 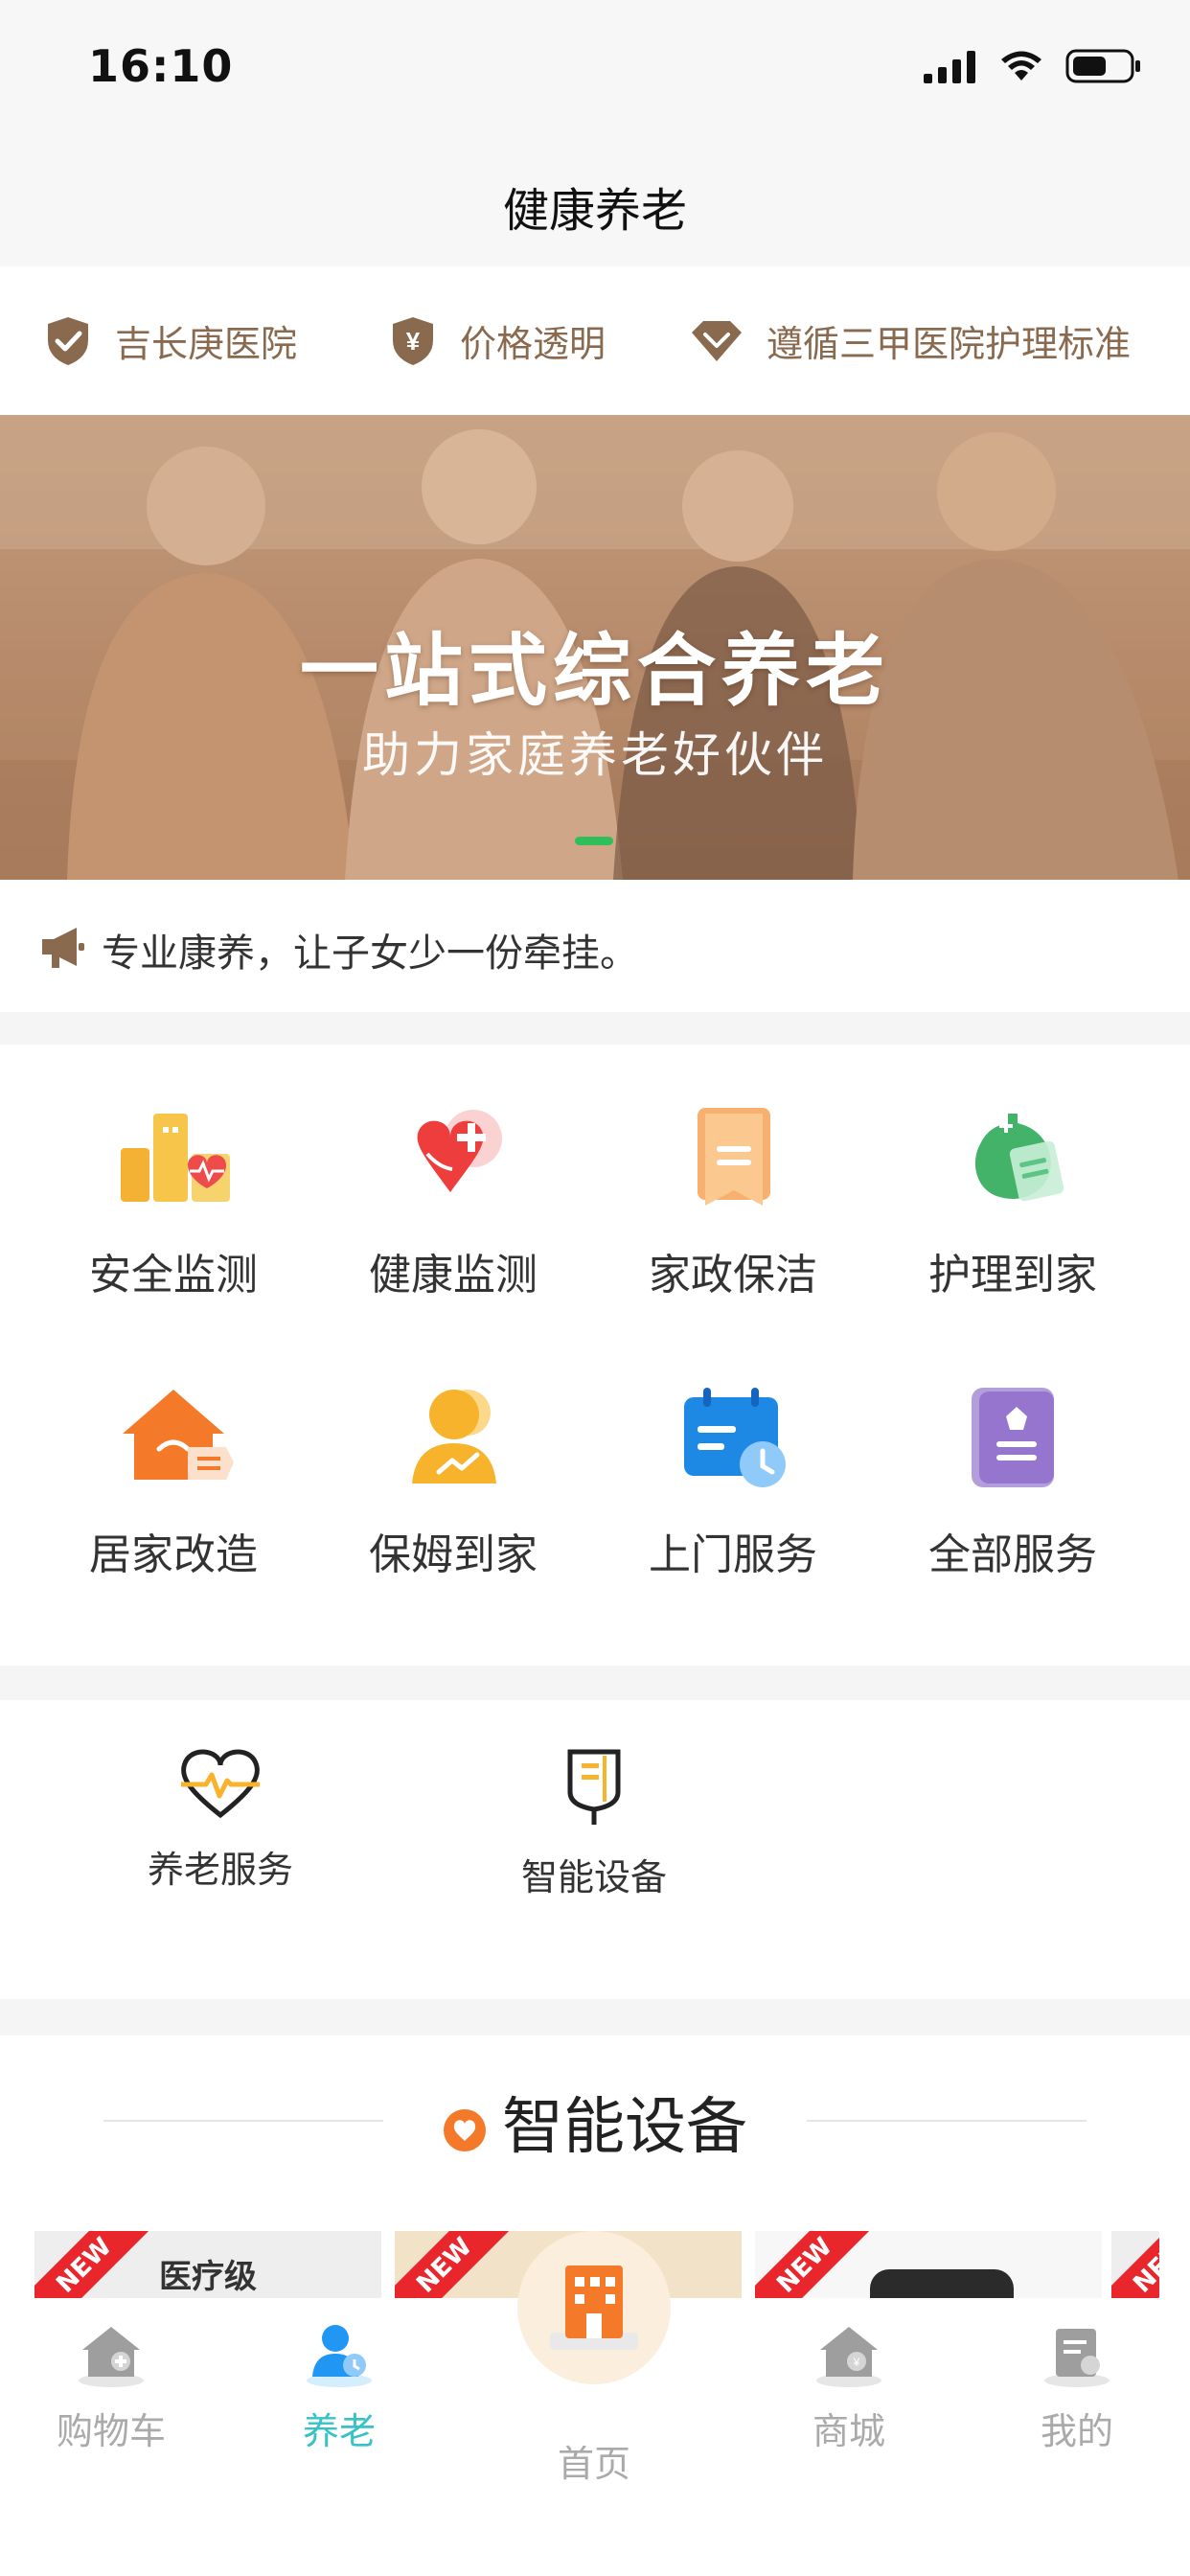 What do you see at coordinates (68, 340) in the screenshot?
I see `check-shield-icon` at bounding box center [68, 340].